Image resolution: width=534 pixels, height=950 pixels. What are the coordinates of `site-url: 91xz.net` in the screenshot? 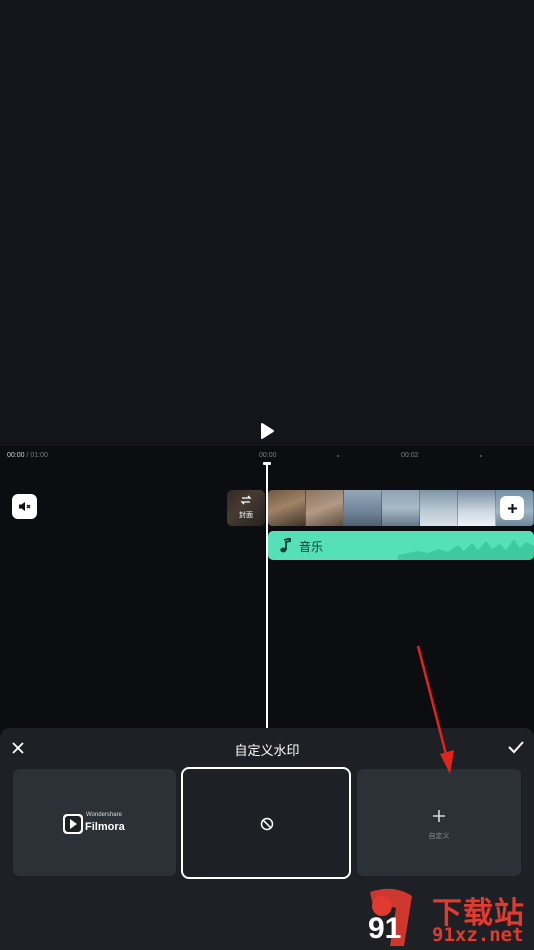 It's located at (478, 935).